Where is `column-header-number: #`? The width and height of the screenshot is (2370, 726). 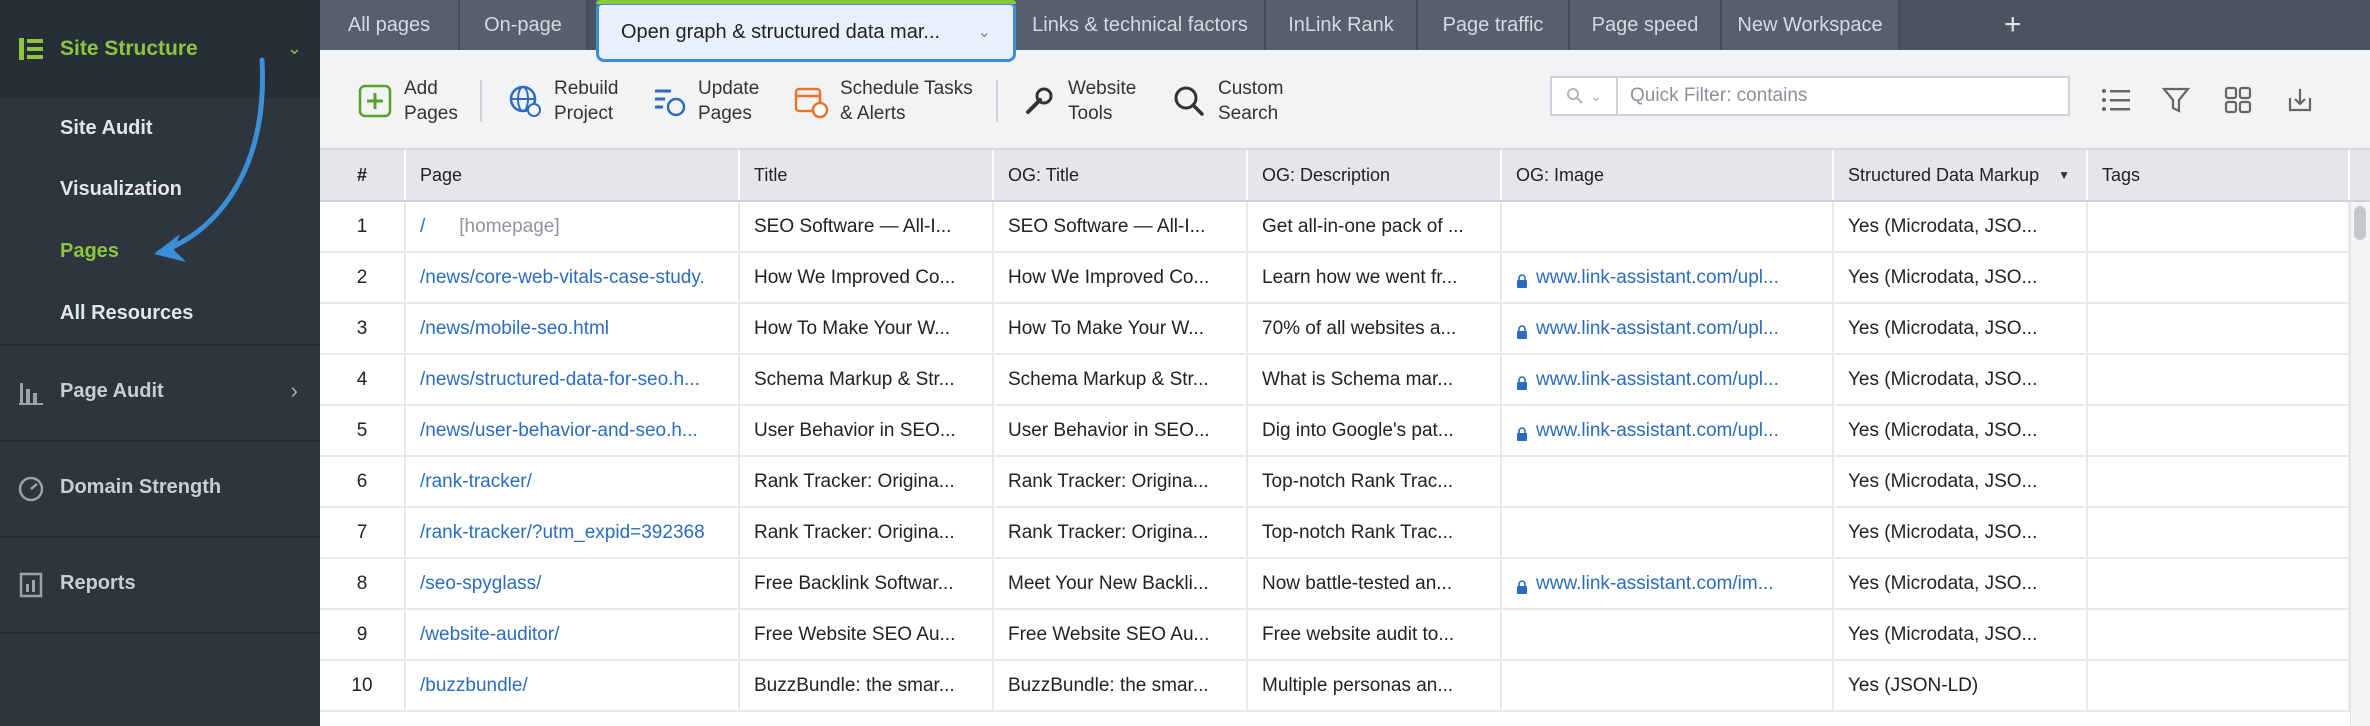 column-header-number: # is located at coordinates (363, 175).